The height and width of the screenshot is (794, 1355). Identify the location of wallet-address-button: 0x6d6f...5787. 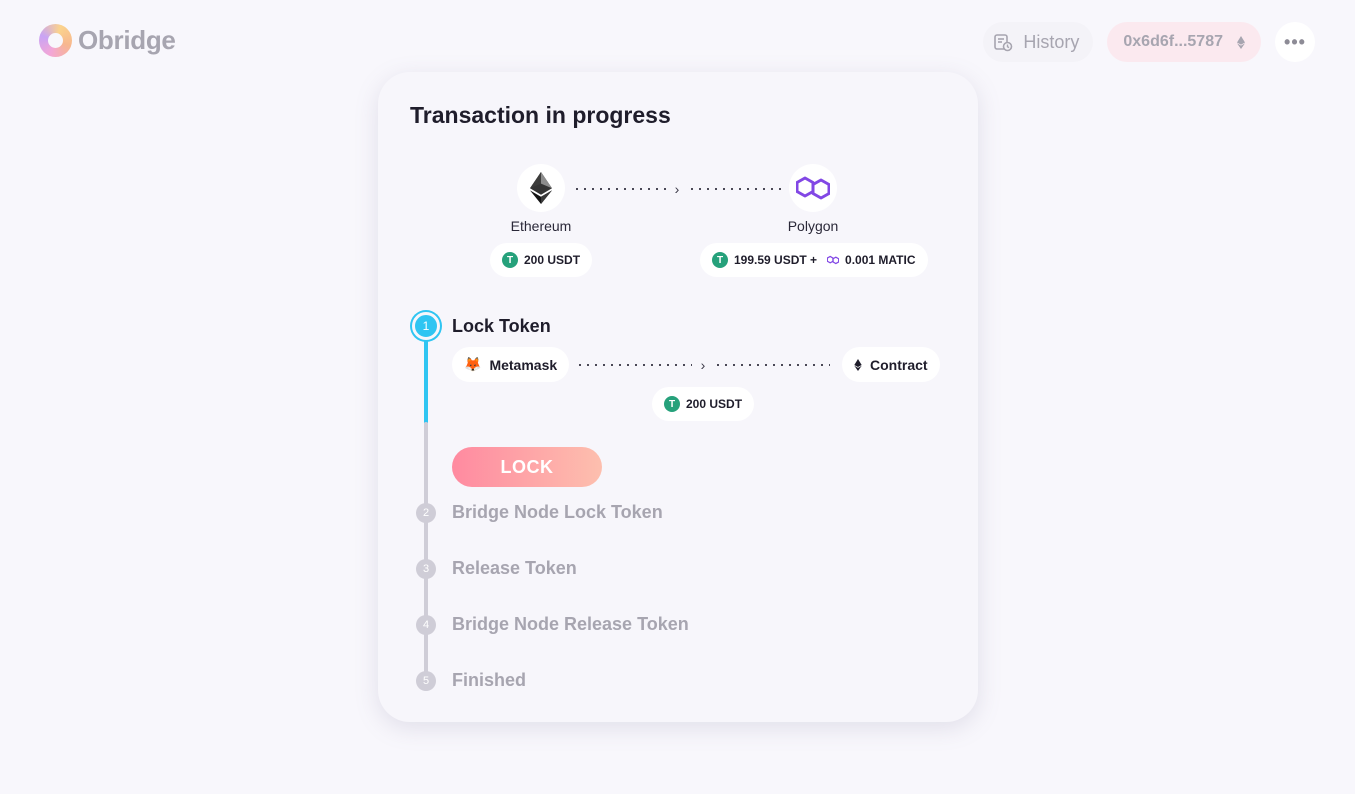
(1184, 42).